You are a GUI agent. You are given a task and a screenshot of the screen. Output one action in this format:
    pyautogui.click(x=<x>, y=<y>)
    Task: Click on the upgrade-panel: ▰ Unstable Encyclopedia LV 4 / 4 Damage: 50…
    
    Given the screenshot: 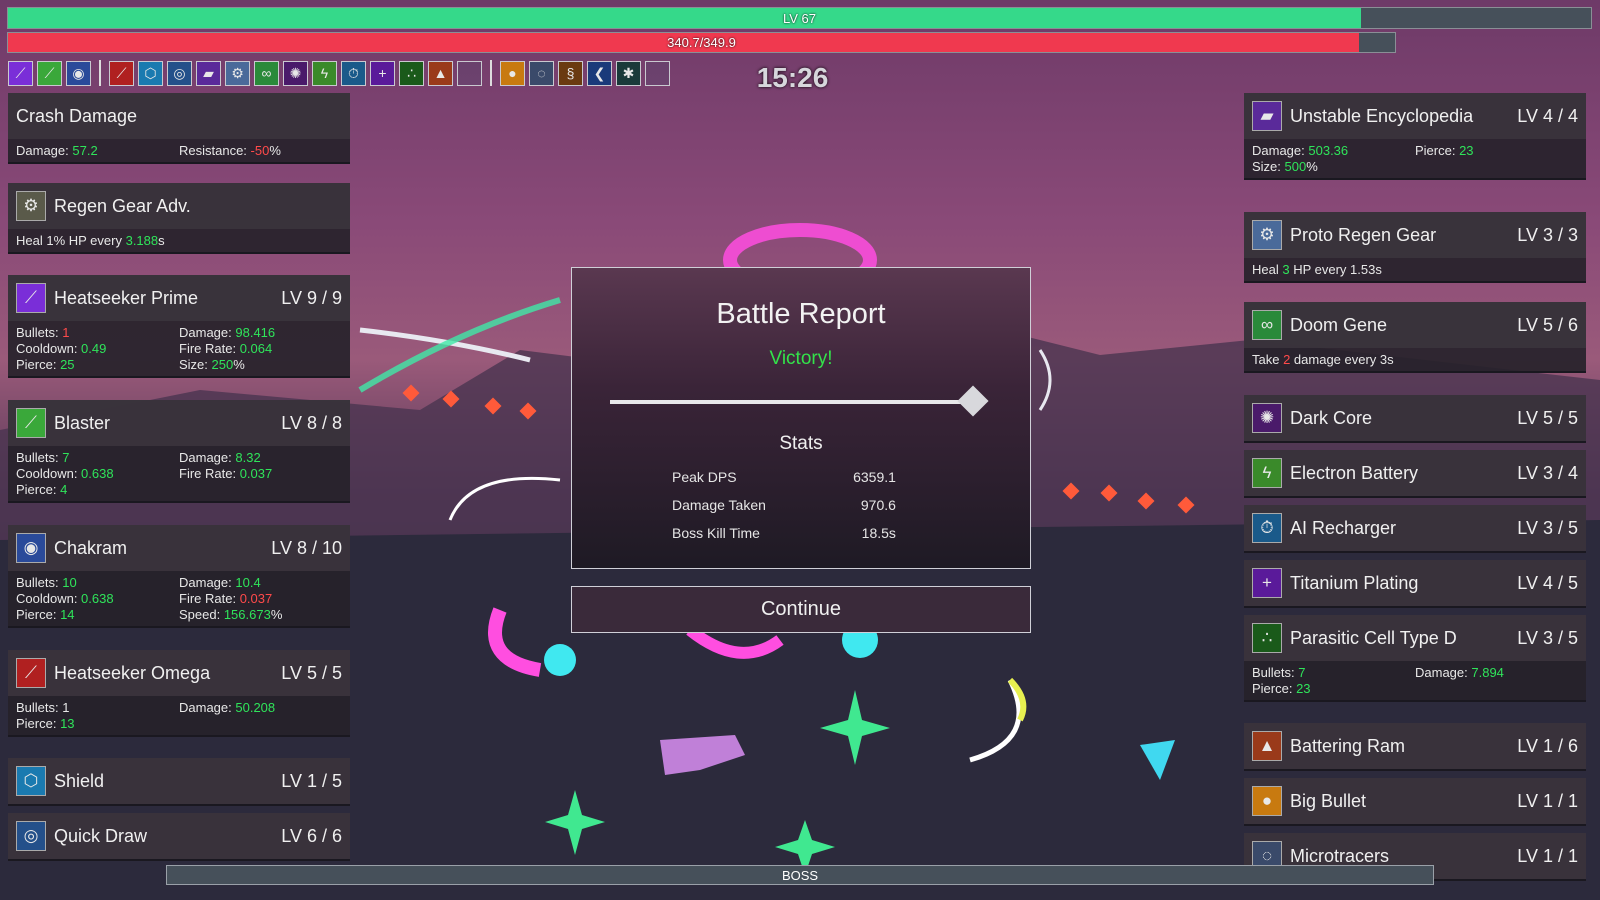 What is the action you would take?
    pyautogui.click(x=1415, y=136)
    